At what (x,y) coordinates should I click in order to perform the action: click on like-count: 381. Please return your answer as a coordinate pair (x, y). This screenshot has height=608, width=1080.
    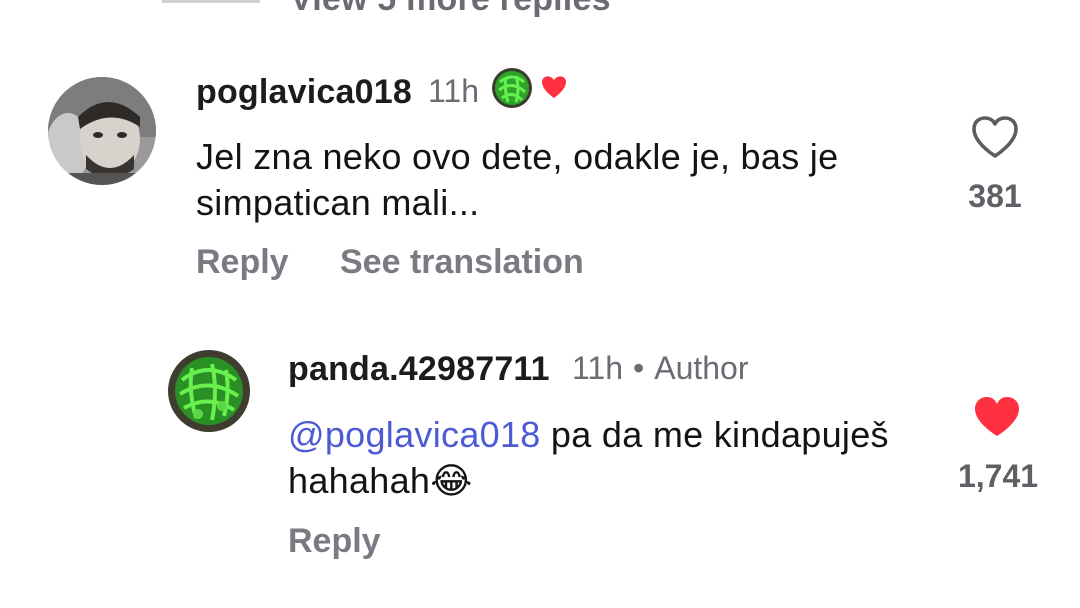
    Looking at the image, I should click on (995, 196).